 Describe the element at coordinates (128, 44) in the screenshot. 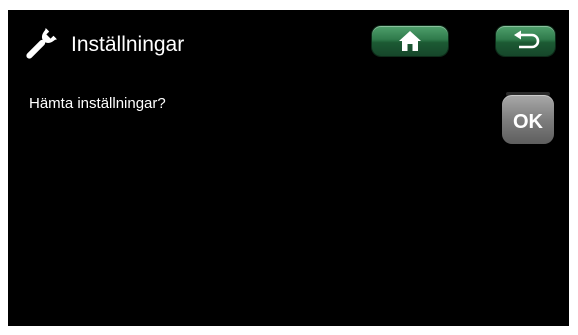

I see `page-title: Inställningar` at that location.